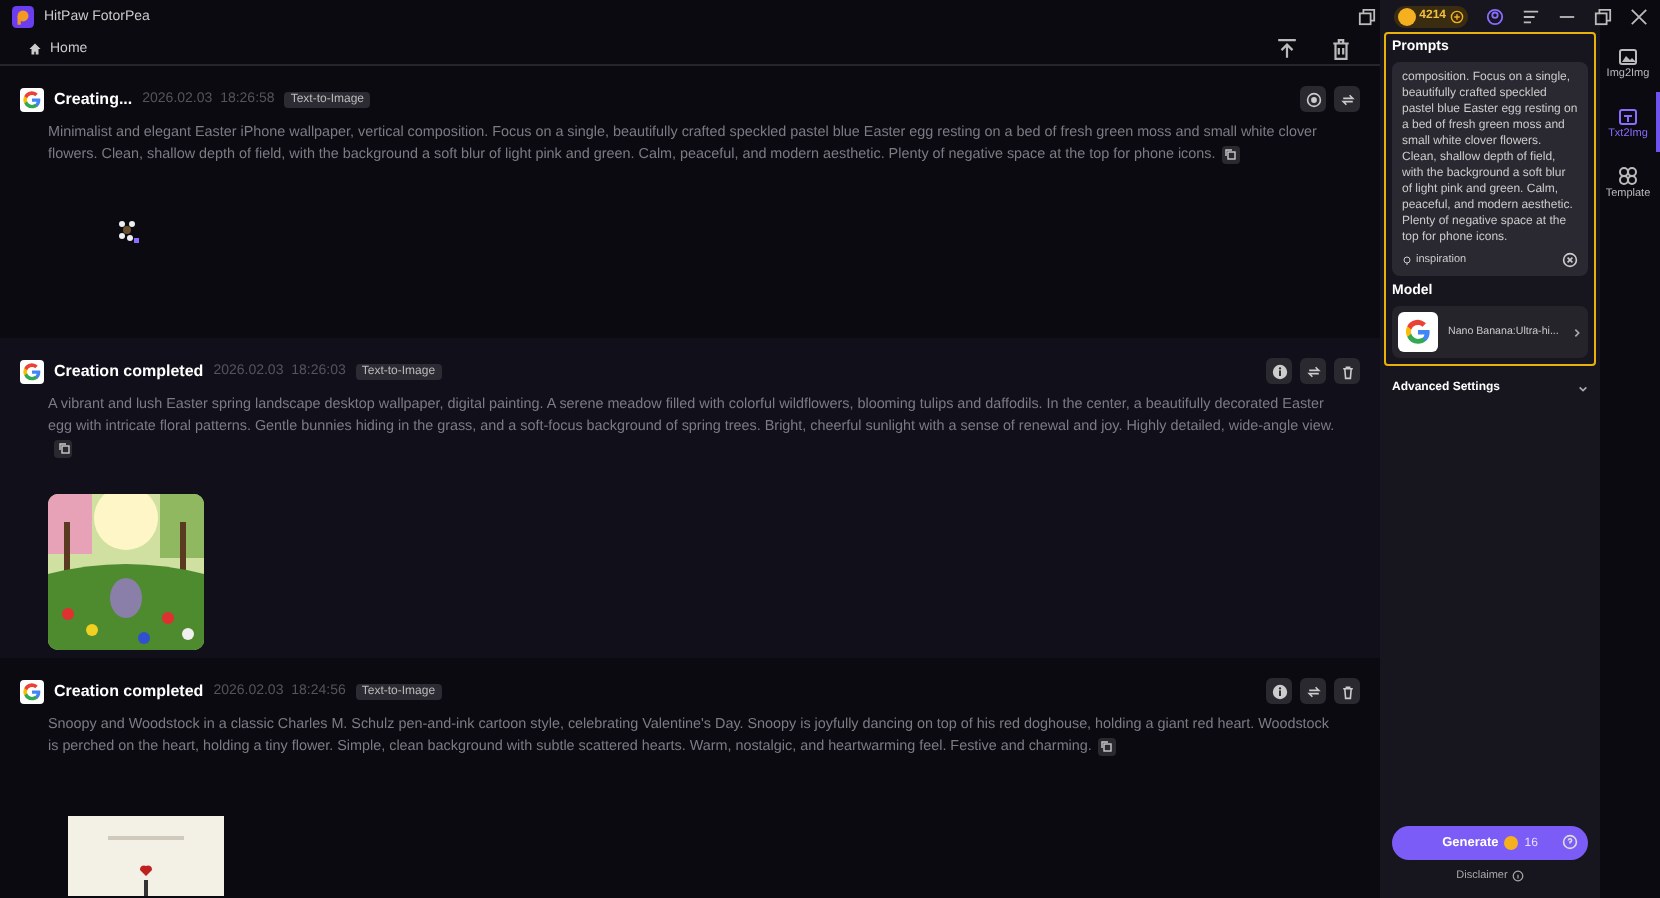 Image resolution: width=1660 pixels, height=898 pixels. What do you see at coordinates (1495, 16) in the screenshot?
I see `user-icon` at bounding box center [1495, 16].